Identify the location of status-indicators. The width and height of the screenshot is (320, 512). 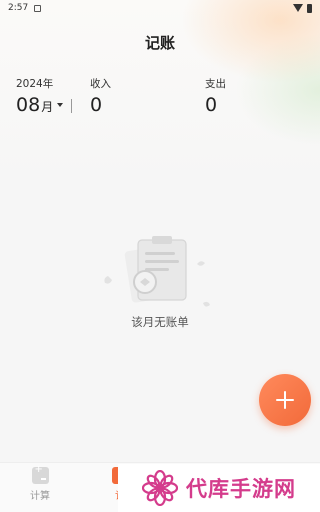
(302, 8).